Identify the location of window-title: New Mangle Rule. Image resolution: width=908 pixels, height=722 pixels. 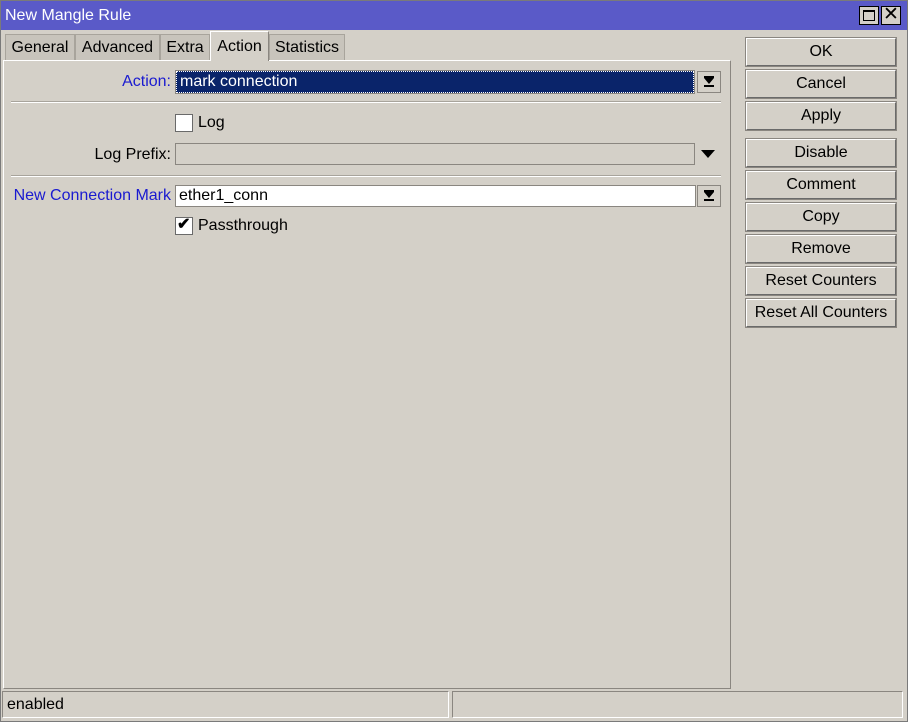
(68, 15).